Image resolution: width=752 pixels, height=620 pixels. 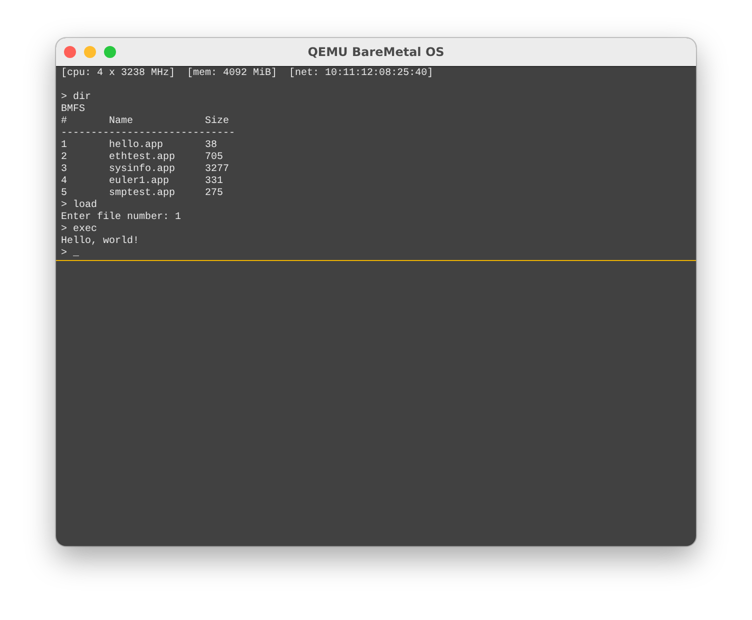 What do you see at coordinates (64, 157) in the screenshot?
I see `table-cell: 2` at bounding box center [64, 157].